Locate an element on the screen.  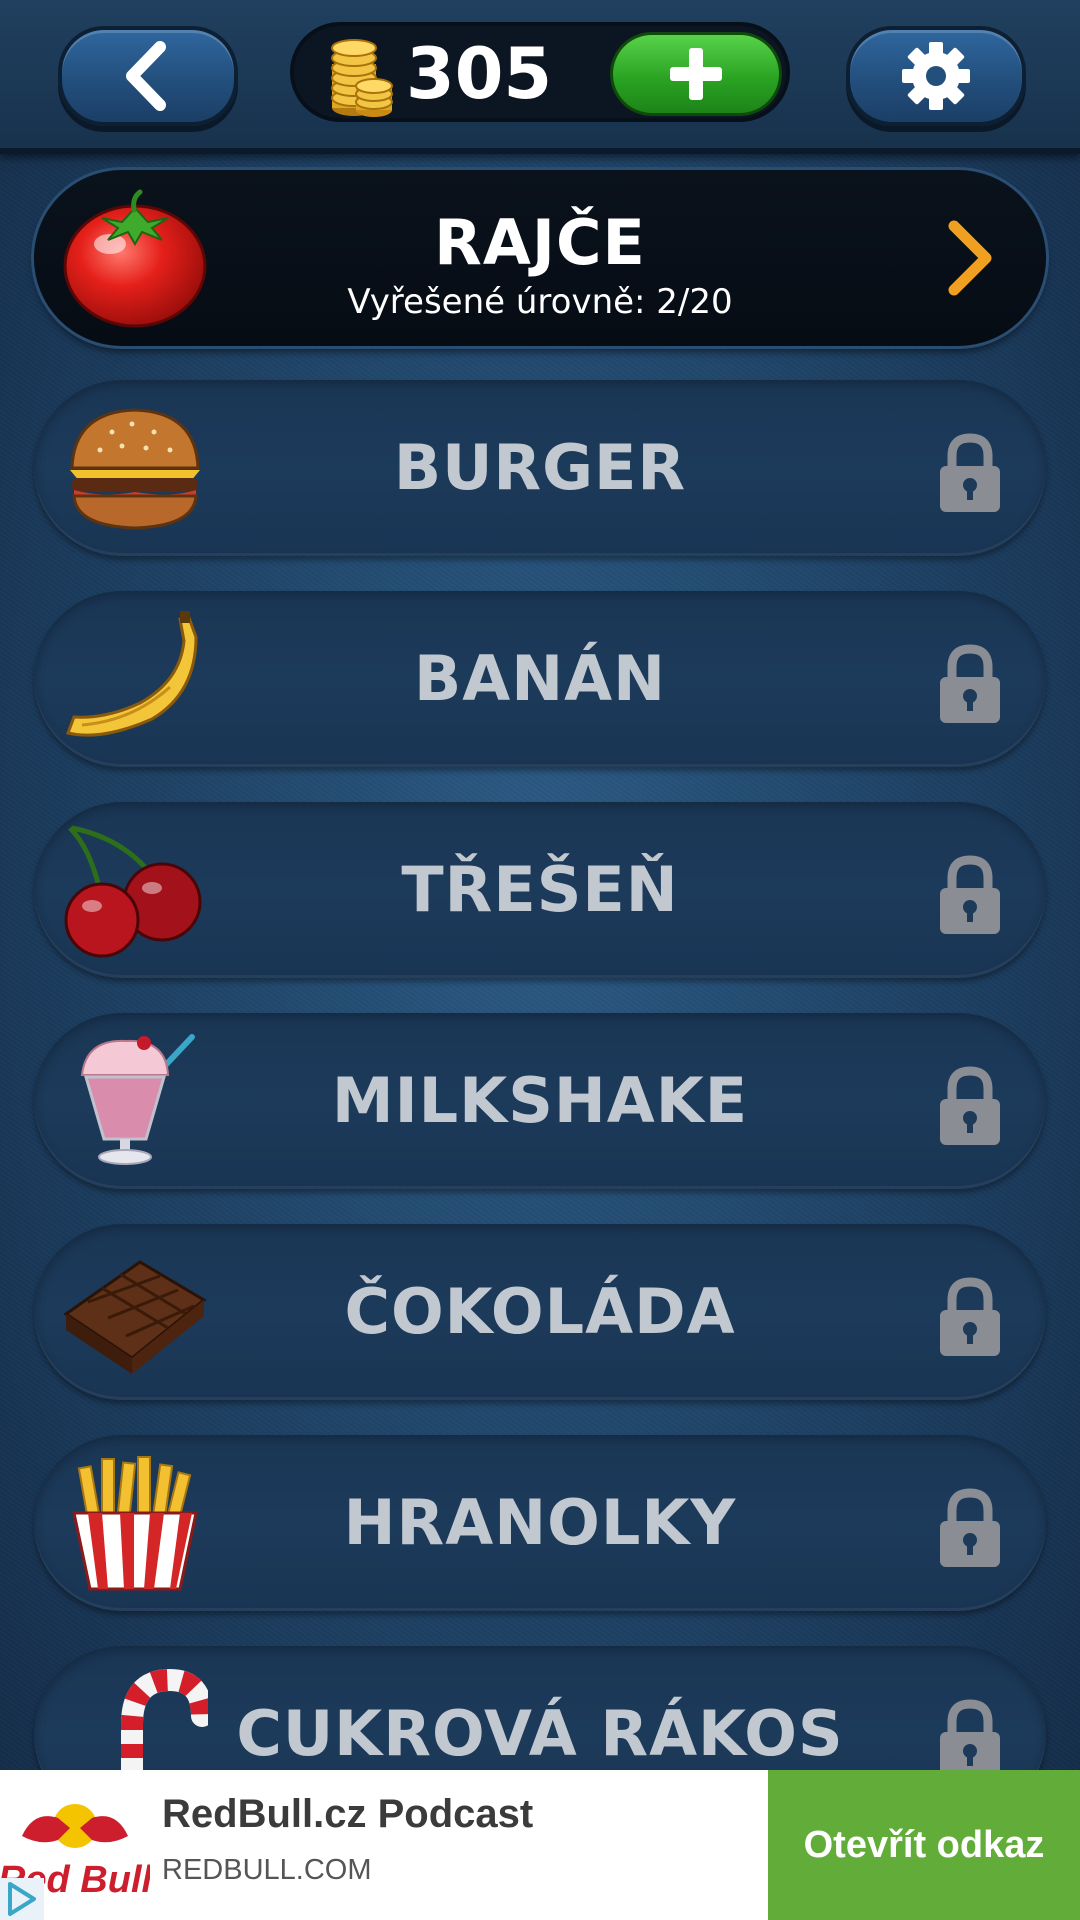
category-row-tomato: RAJČE Vyřešené úrovně: 2/20 is located at coordinates (540, 258).